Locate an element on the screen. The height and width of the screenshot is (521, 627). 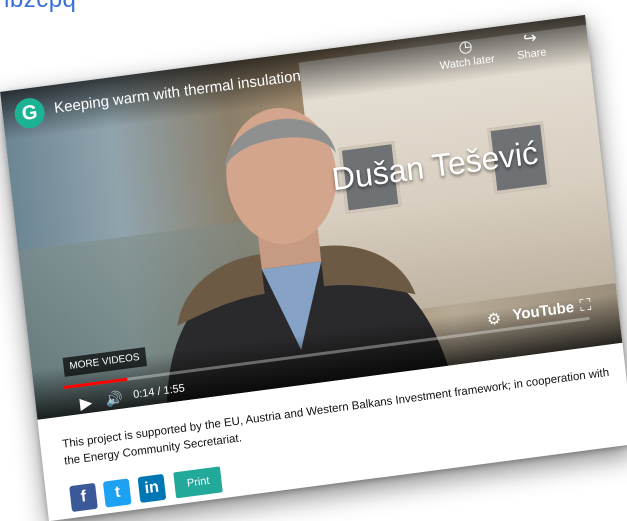
share-row: f t in Print is located at coordinates (146, 491).